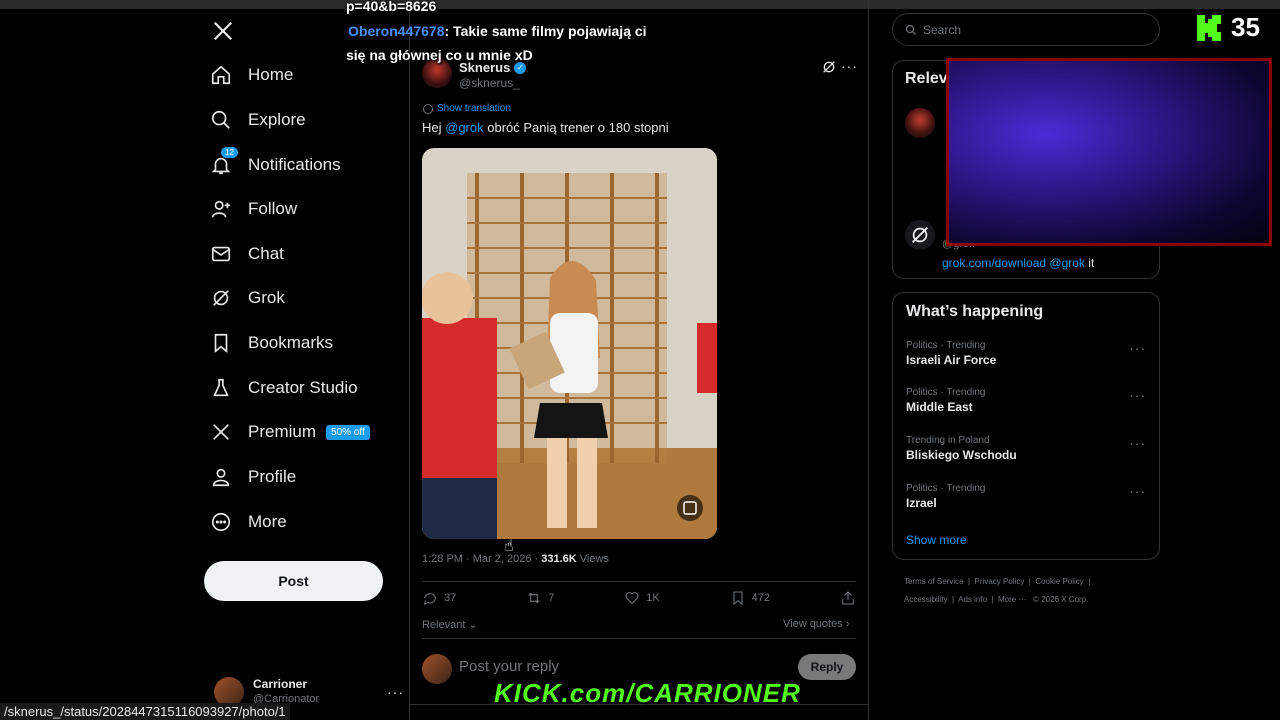 The width and height of the screenshot is (1280, 720). I want to click on sidebar-item-notifications: 12 Notifications, so click(275, 165).